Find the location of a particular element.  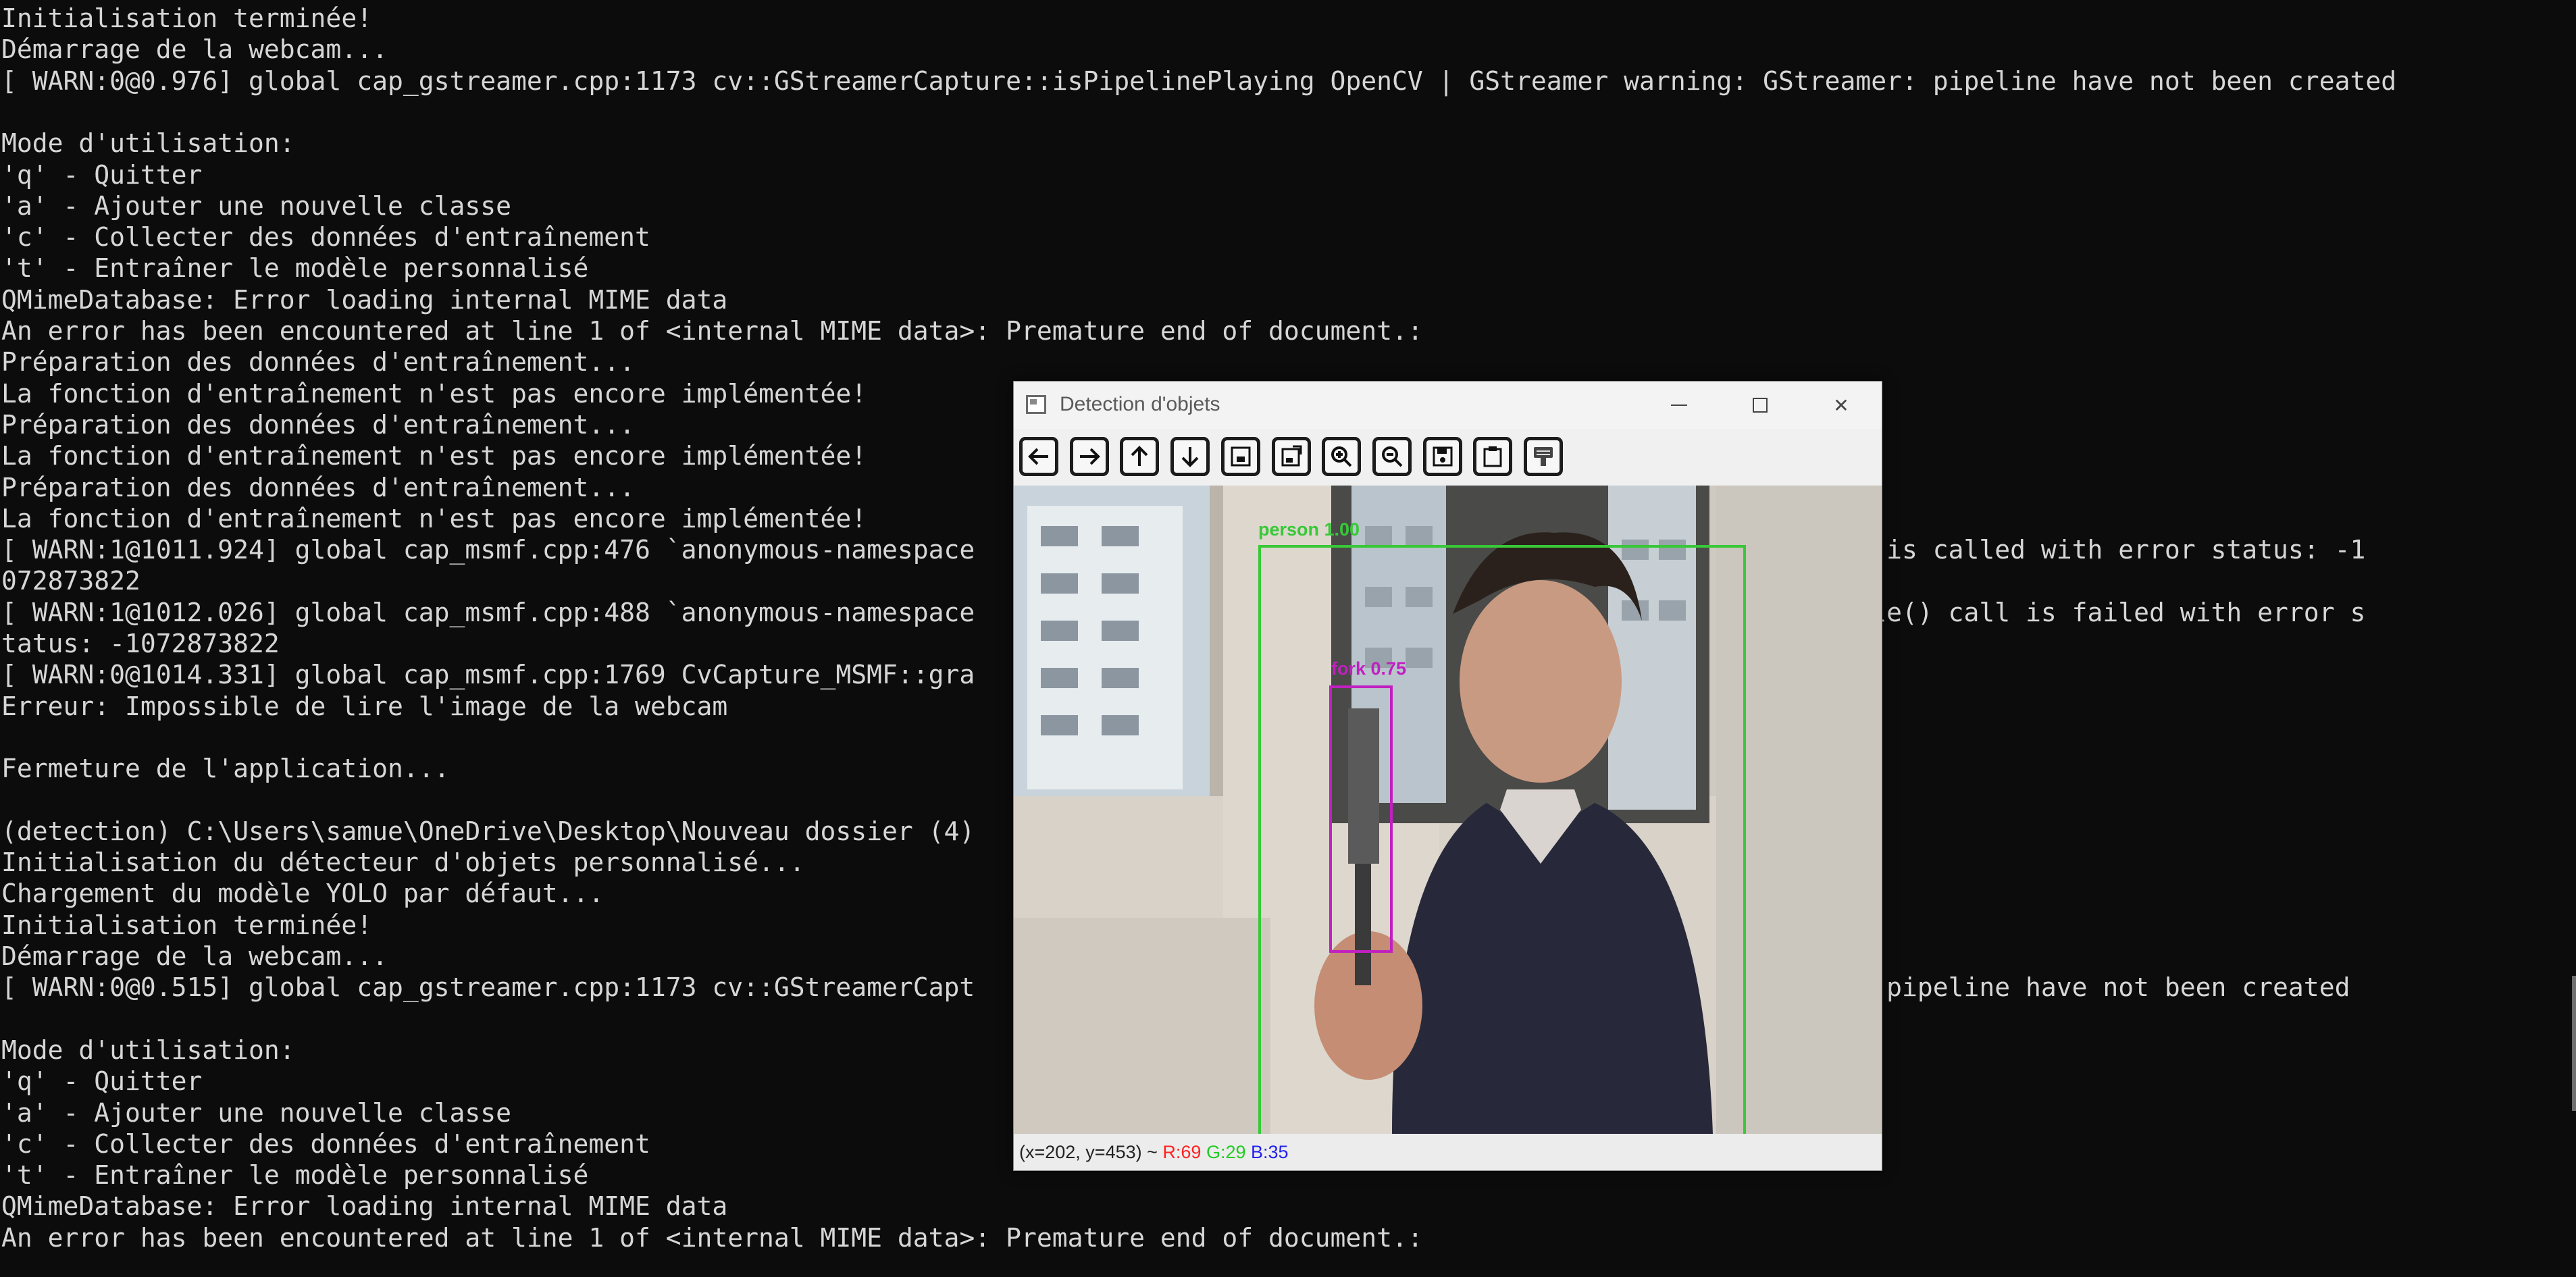

toolbar-arrow-right-button is located at coordinates (1089, 456).